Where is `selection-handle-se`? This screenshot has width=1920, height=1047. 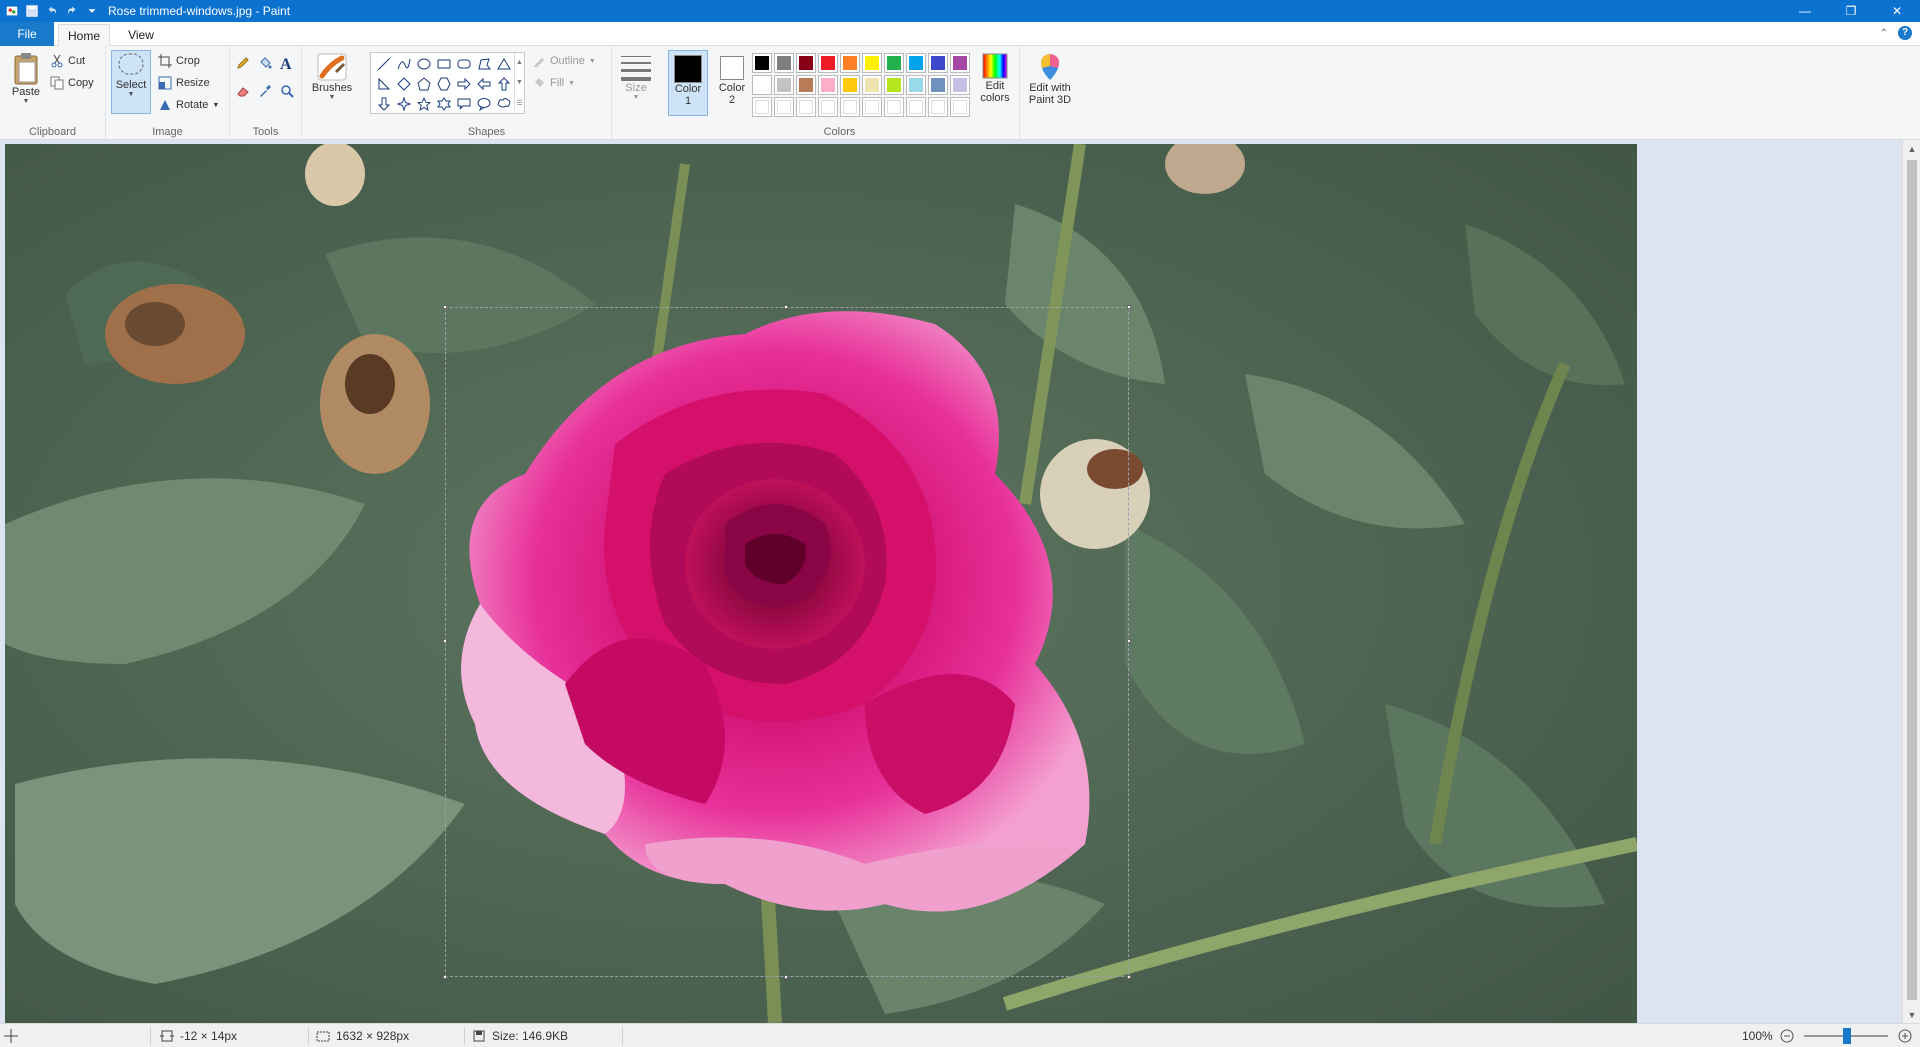
selection-handle-se is located at coordinates (1129, 977).